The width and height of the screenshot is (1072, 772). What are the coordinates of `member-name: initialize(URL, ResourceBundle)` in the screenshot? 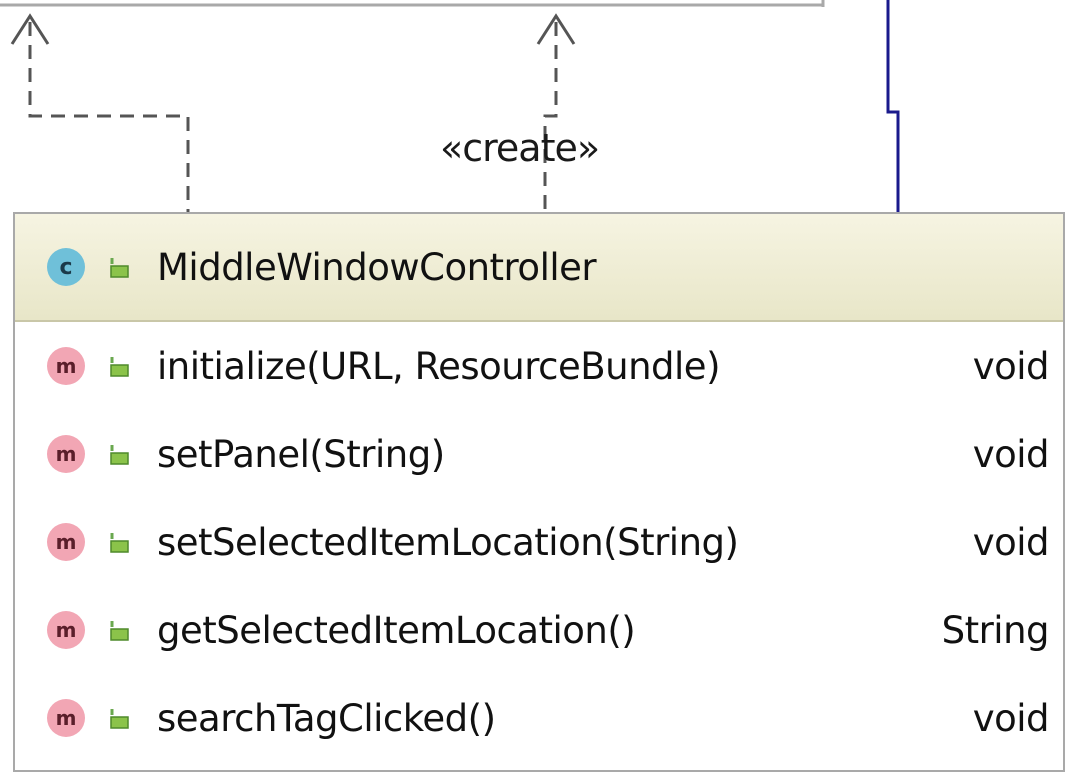 It's located at (439, 366).